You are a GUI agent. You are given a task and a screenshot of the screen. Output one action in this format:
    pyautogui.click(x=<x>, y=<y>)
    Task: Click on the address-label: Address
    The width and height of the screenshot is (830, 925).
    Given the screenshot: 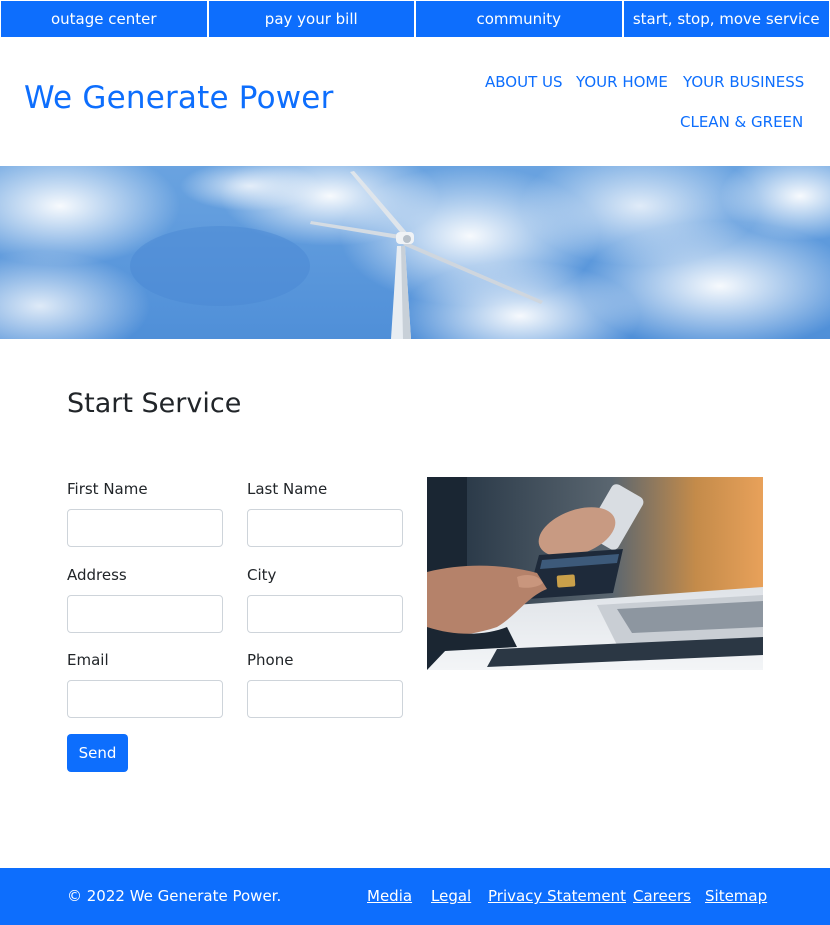 What is the action you would take?
    pyautogui.click(x=97, y=575)
    